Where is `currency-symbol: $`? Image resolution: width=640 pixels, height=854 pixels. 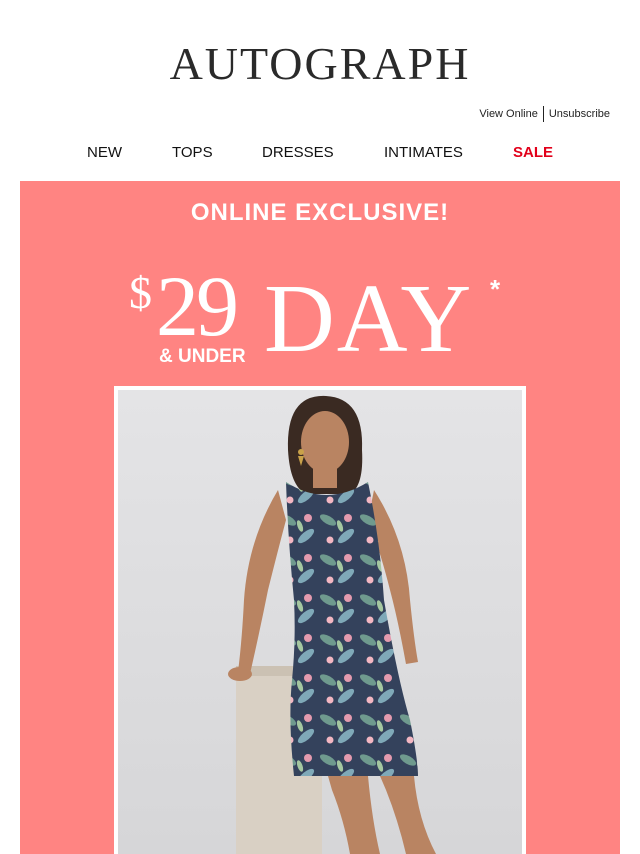
currency-symbol: $ is located at coordinates (140, 292).